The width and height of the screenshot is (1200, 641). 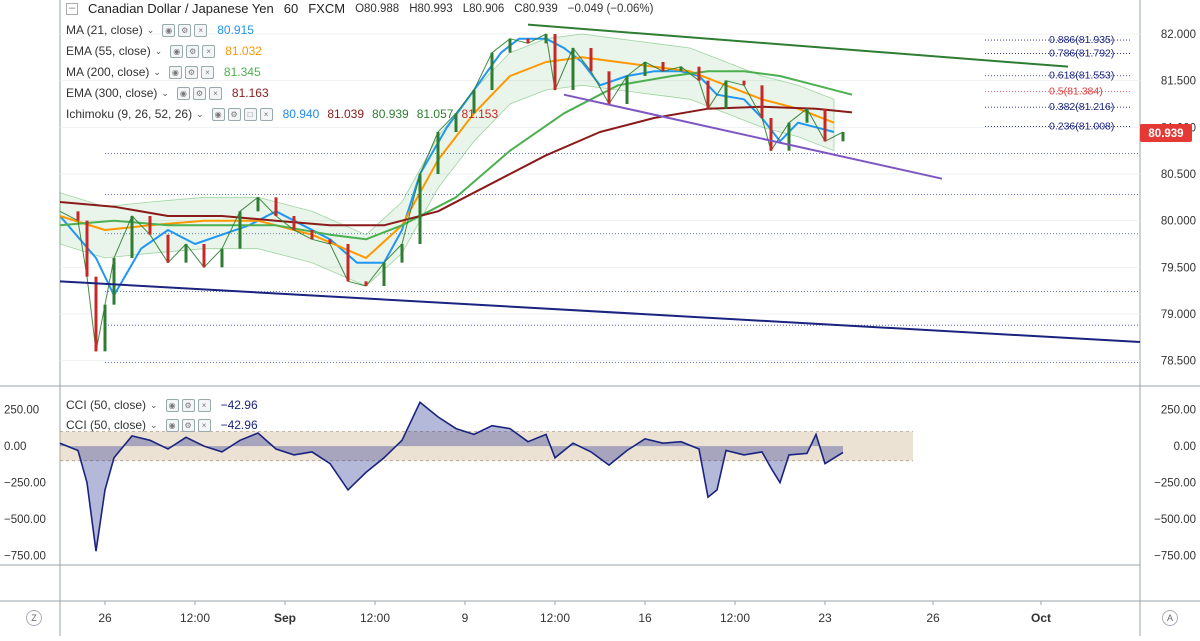 What do you see at coordinates (34, 618) in the screenshot?
I see `timezone-button: Z` at bounding box center [34, 618].